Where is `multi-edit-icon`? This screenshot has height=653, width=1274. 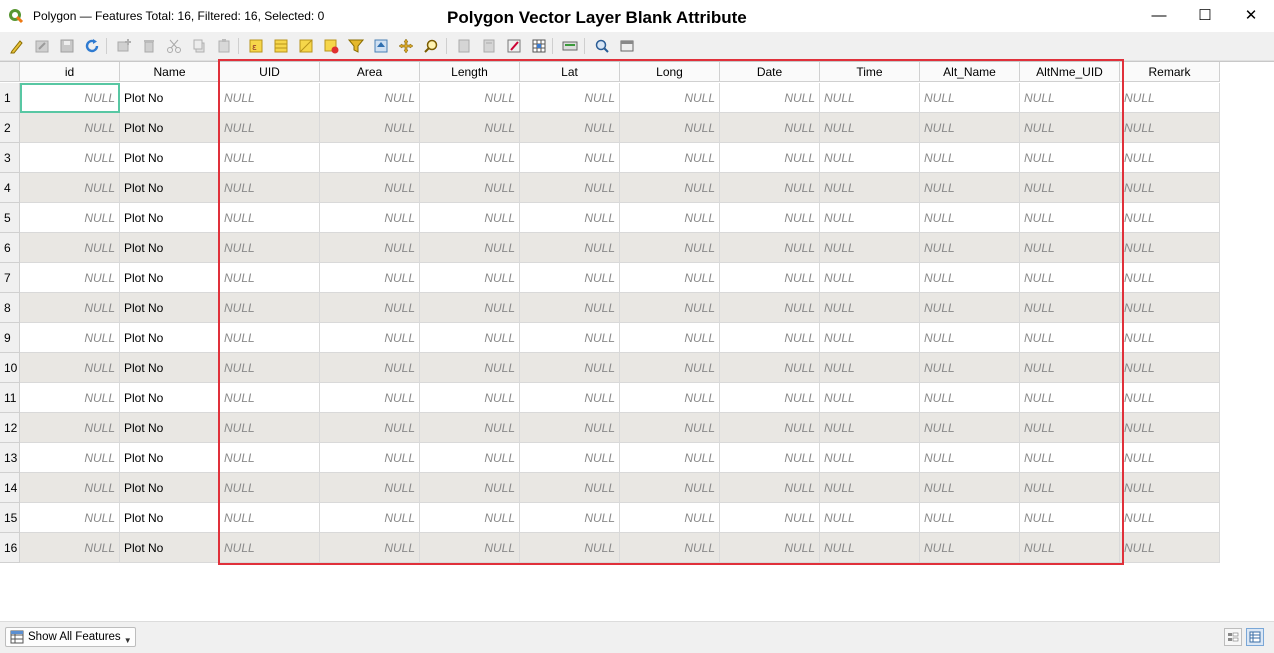
multi-edit-icon is located at coordinates (42, 46).